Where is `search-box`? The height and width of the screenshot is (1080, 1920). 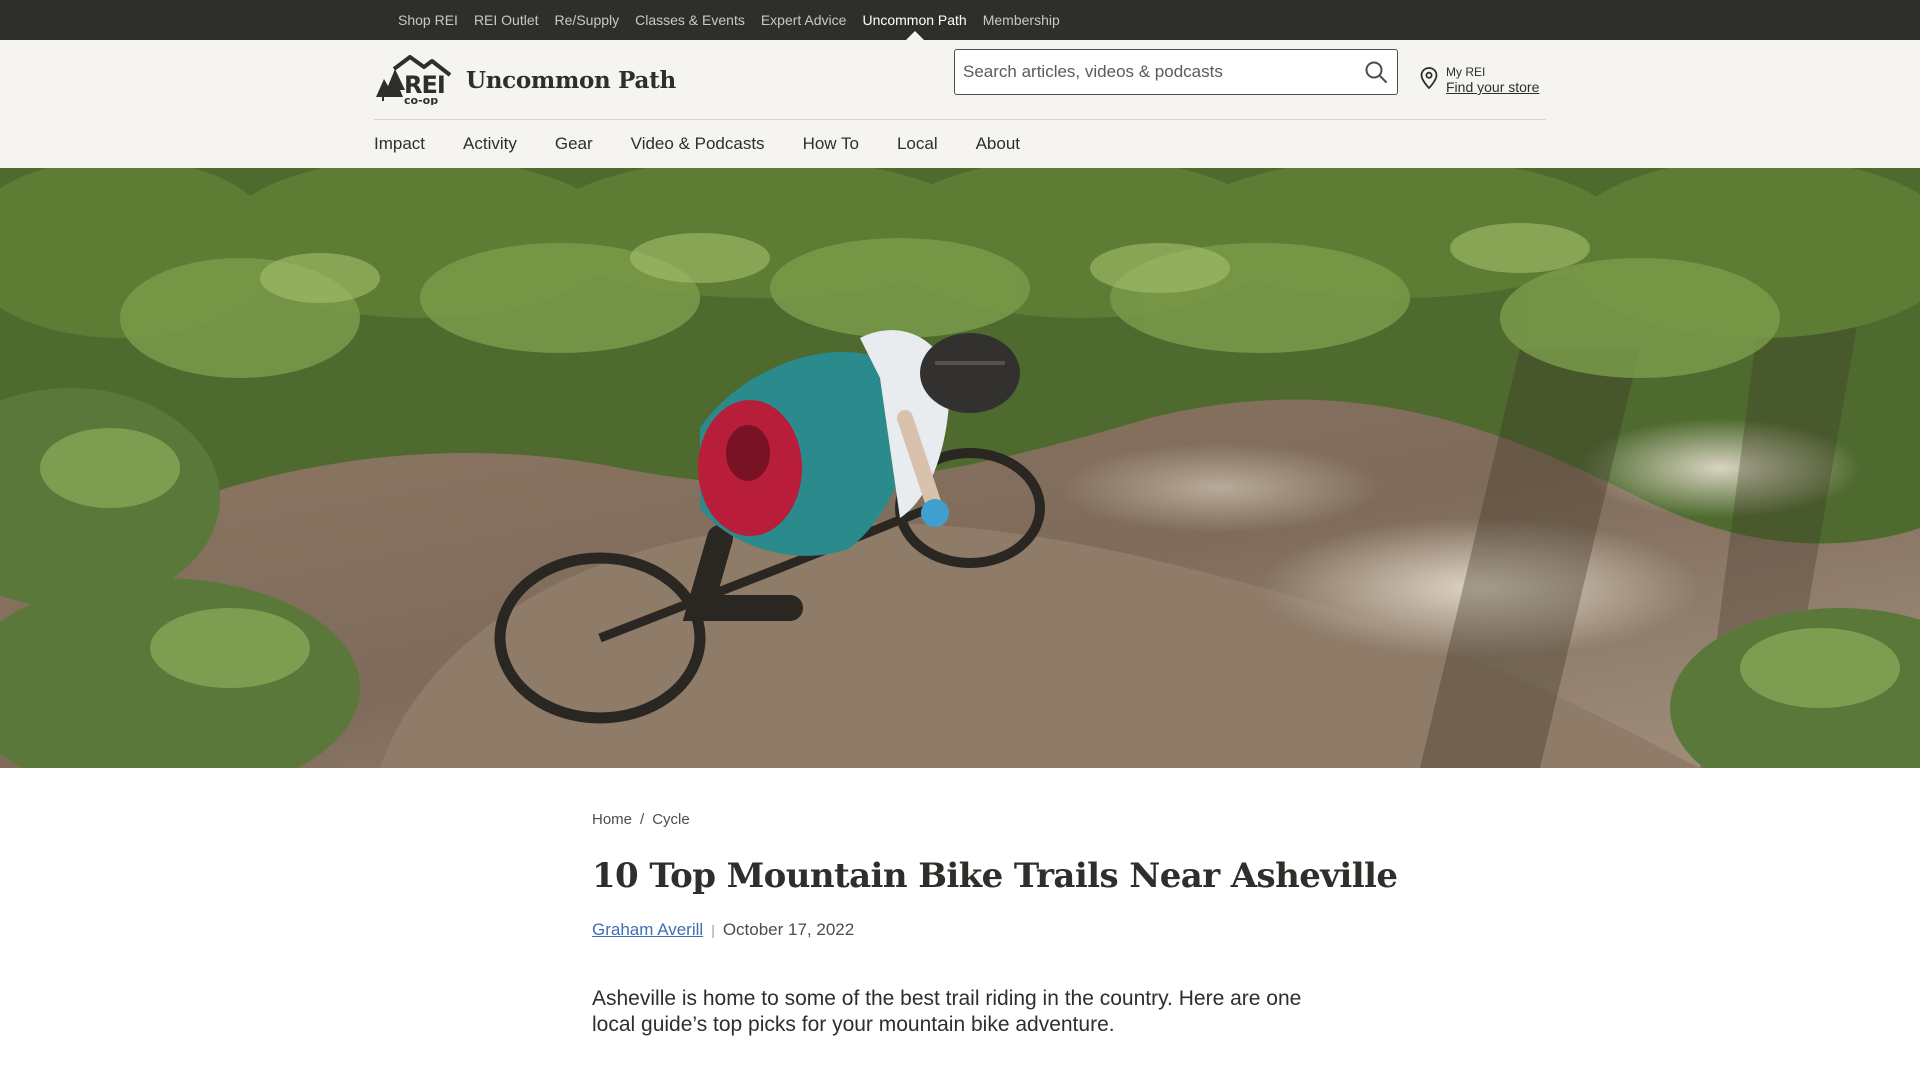
search-box is located at coordinates (1176, 72).